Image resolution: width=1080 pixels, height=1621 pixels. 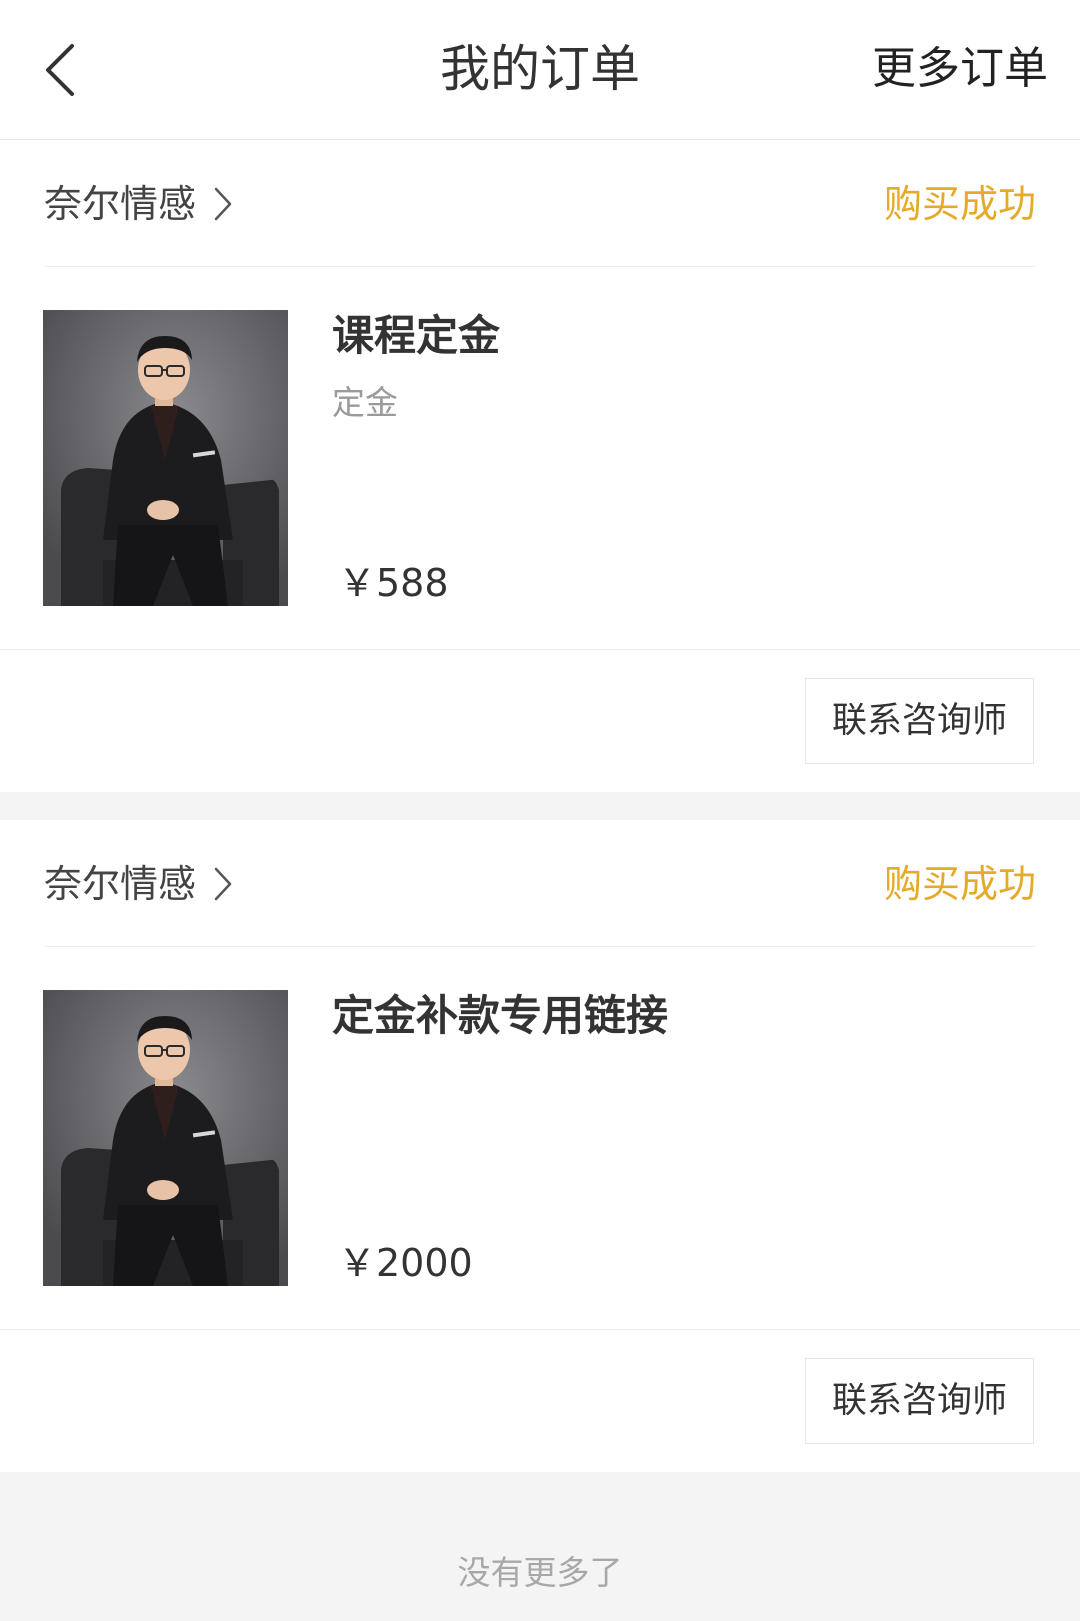 I want to click on chevron-left-icon, so click(x=60, y=70).